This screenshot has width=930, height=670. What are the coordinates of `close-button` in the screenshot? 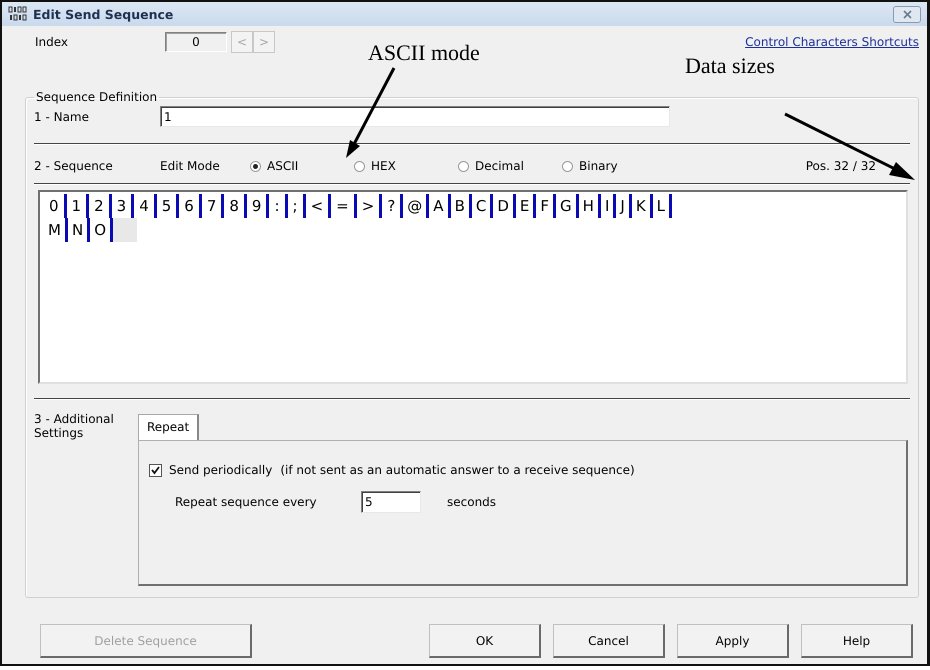 It's located at (907, 14).